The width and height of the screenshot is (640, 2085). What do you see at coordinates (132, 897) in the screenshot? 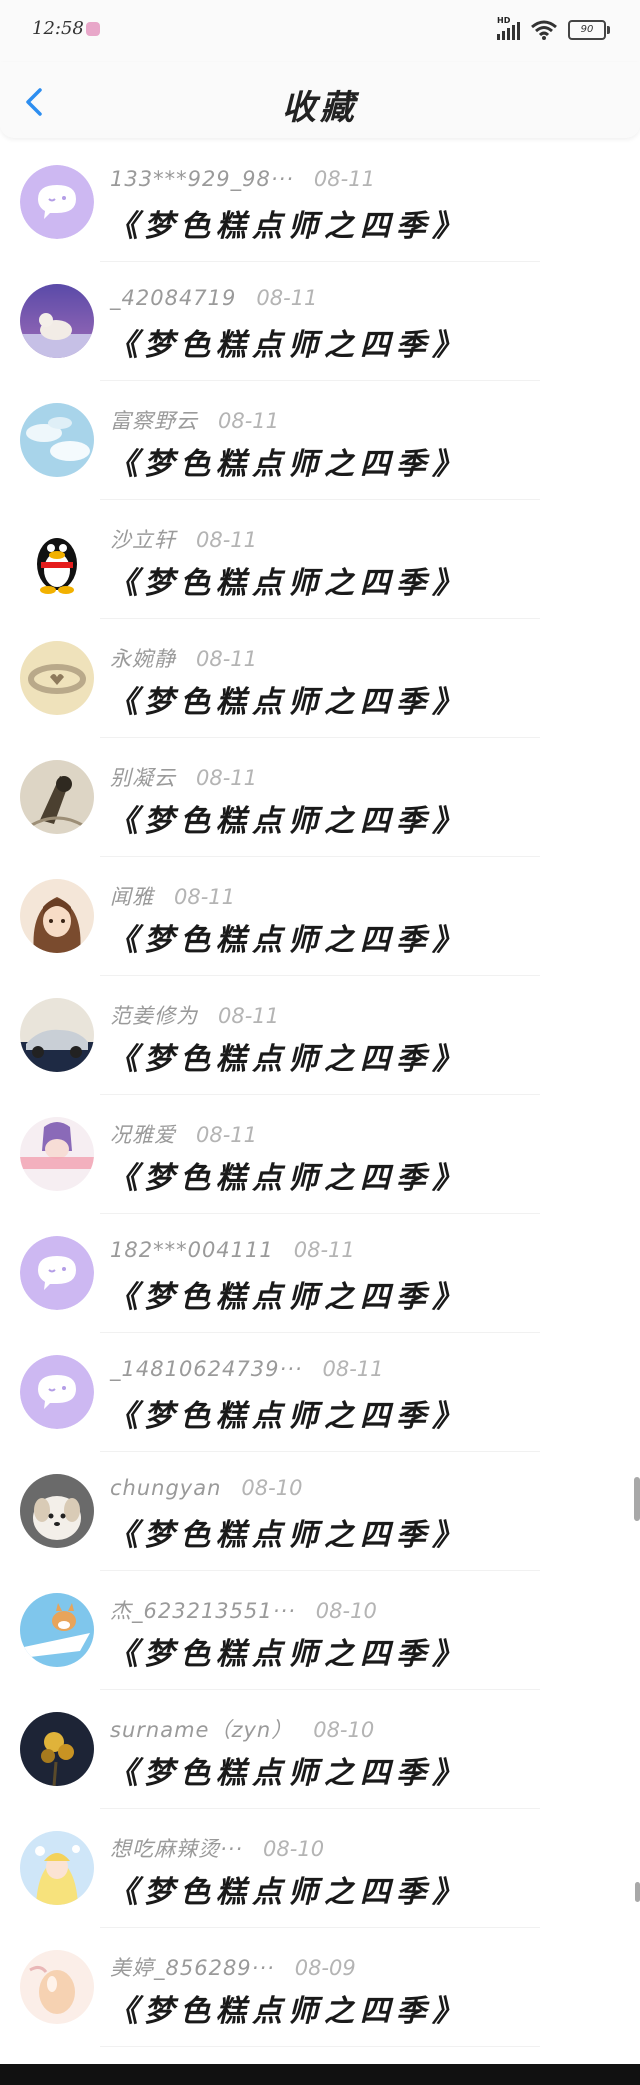
I see `user-name: 闻雅` at bounding box center [132, 897].